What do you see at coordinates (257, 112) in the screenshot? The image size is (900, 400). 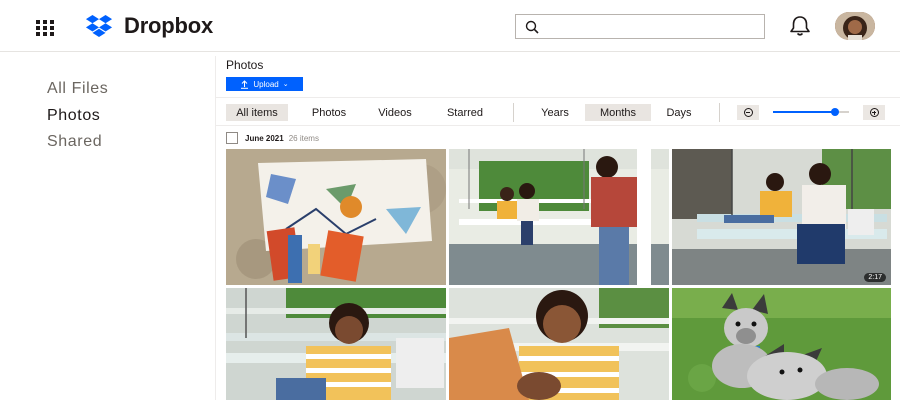 I see `filter-all-items: All items` at bounding box center [257, 112].